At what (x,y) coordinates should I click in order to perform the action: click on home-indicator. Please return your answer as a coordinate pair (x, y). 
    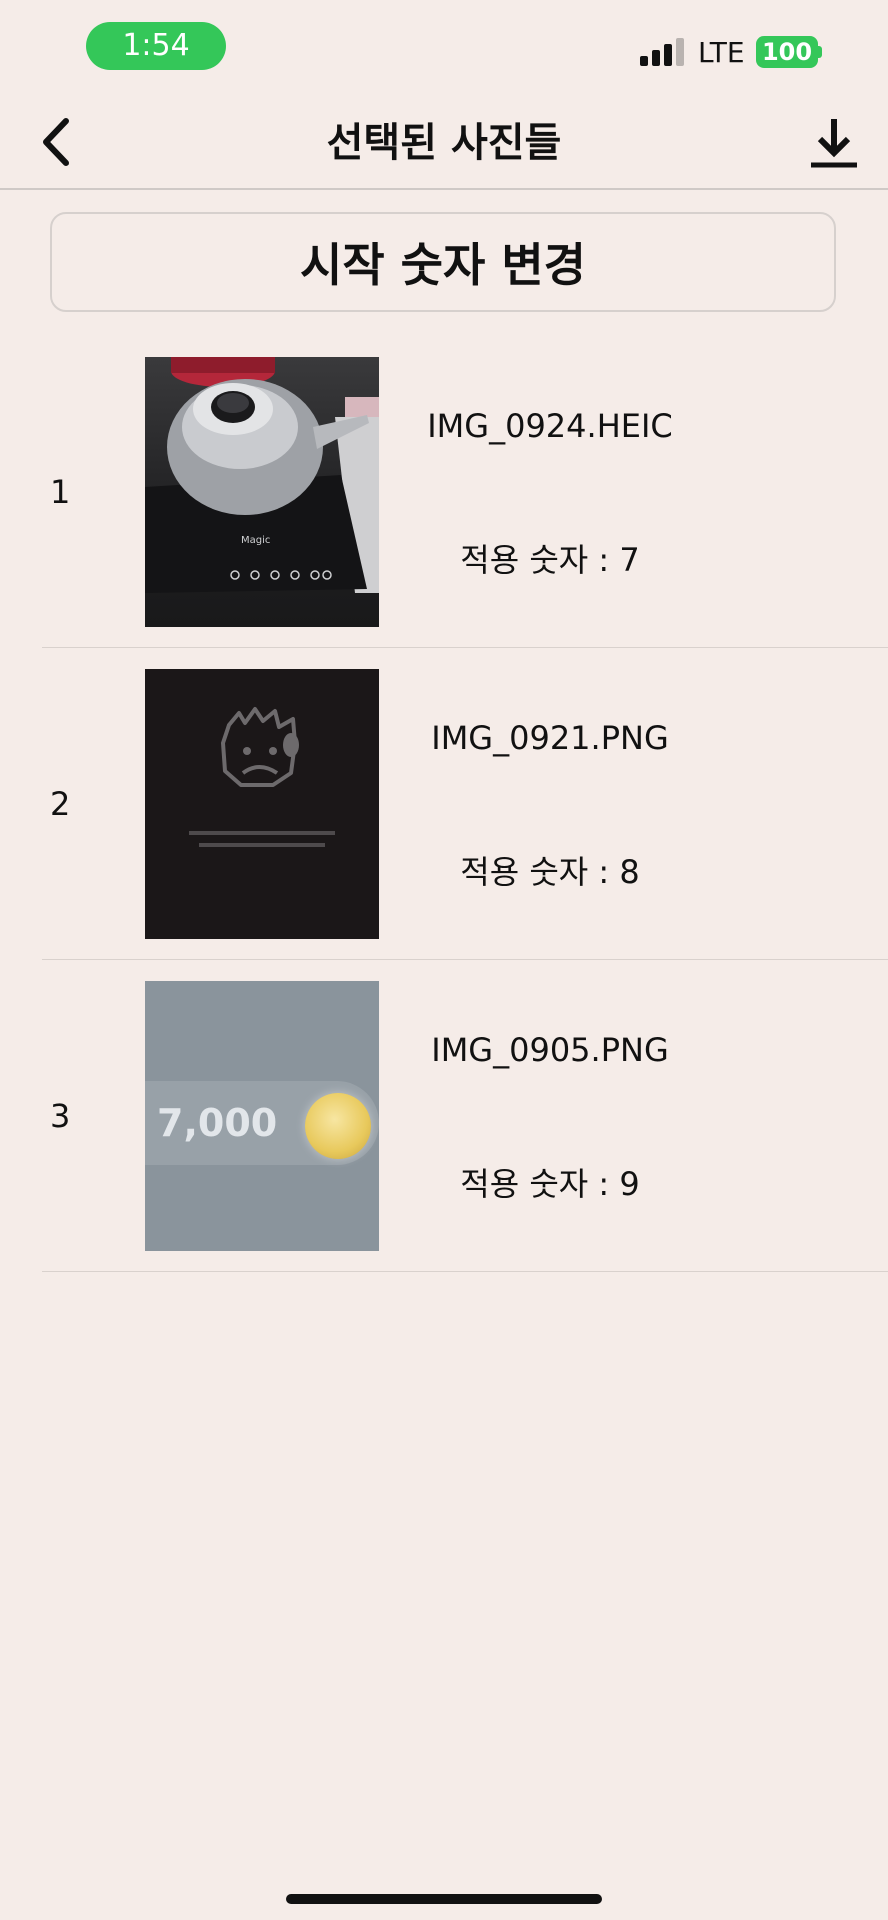
    Looking at the image, I should click on (444, 1899).